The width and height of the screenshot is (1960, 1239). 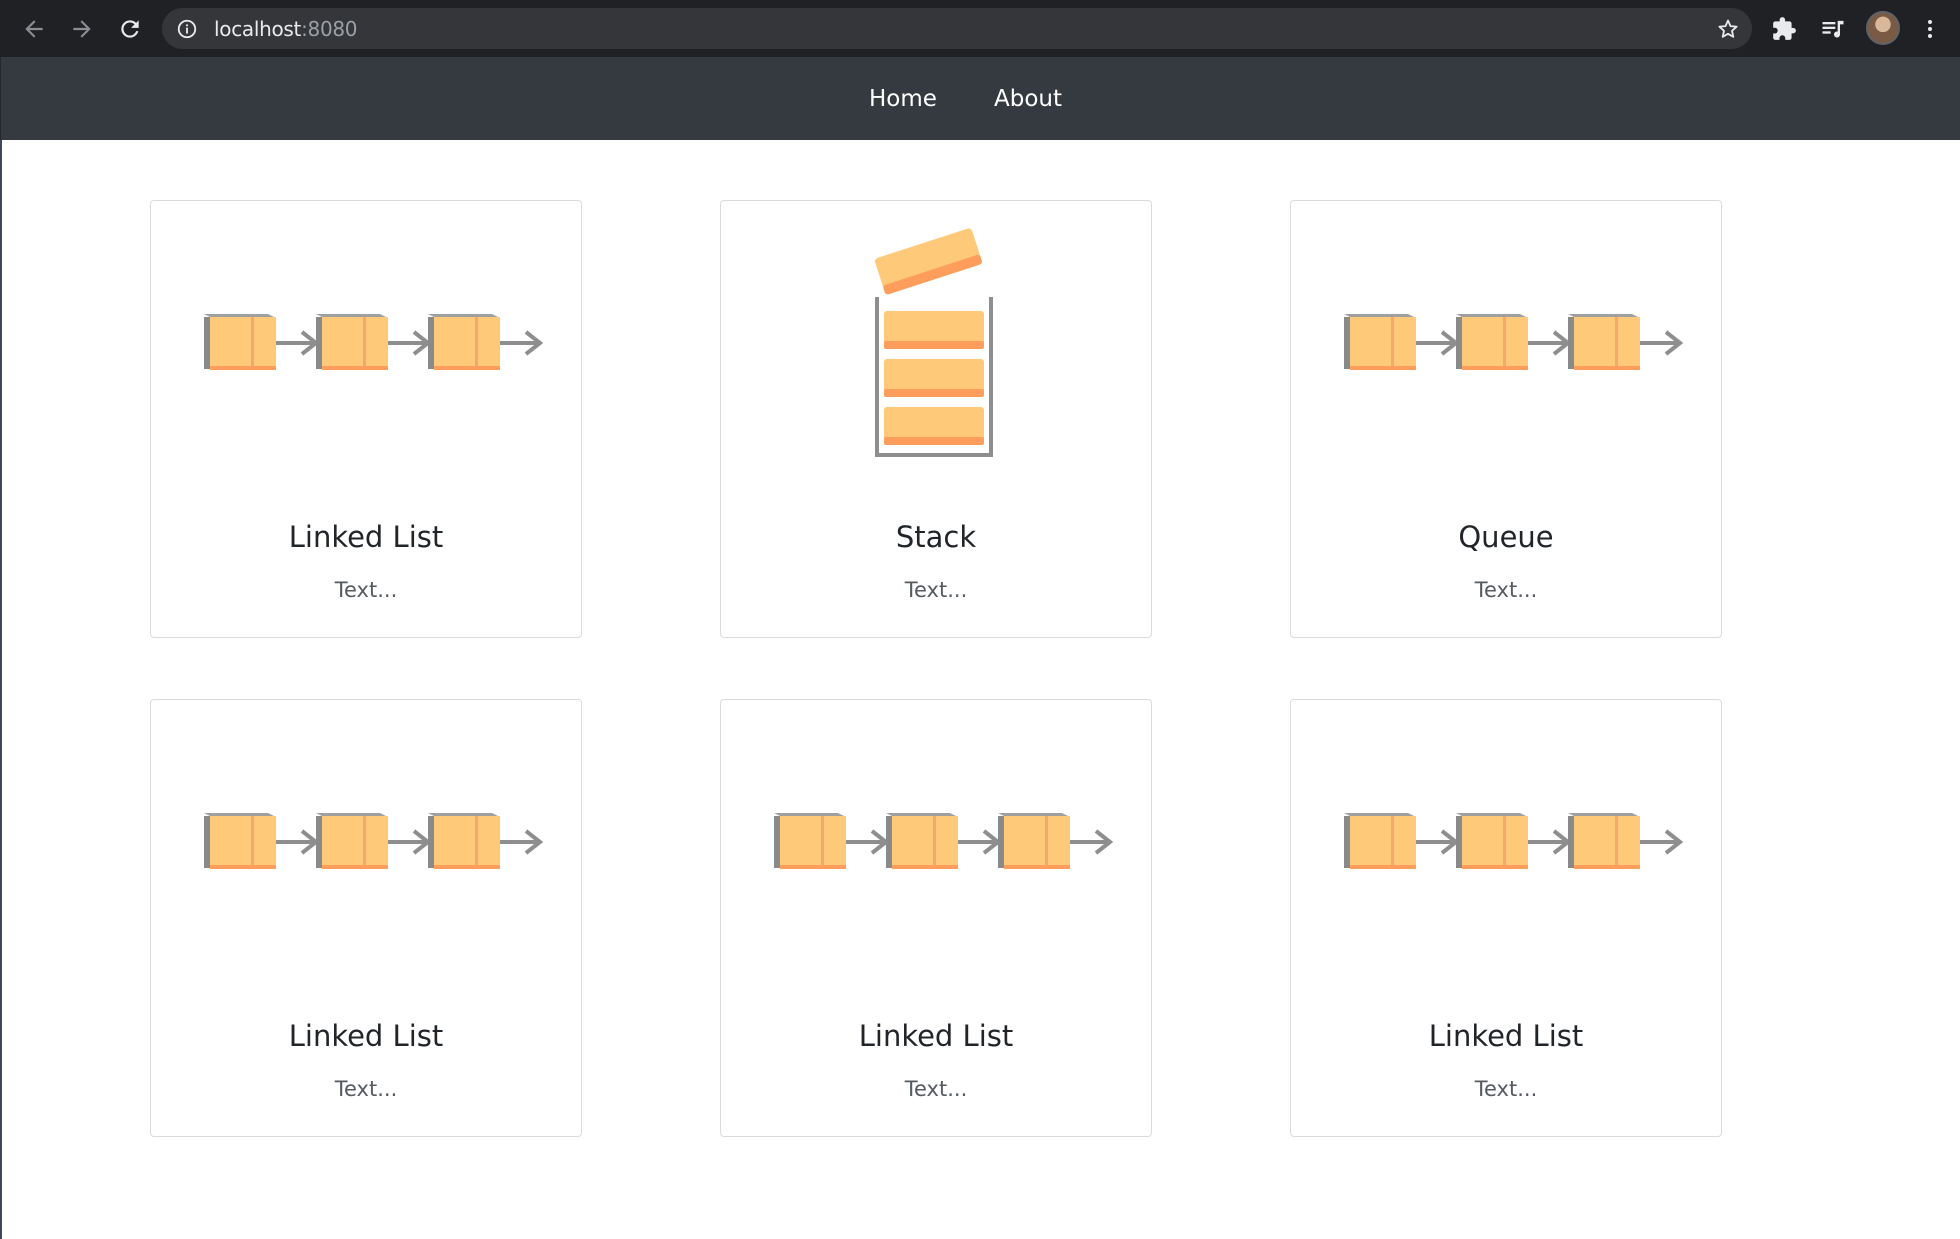 I want to click on address-bar: localhost:8080, so click(x=957, y=28).